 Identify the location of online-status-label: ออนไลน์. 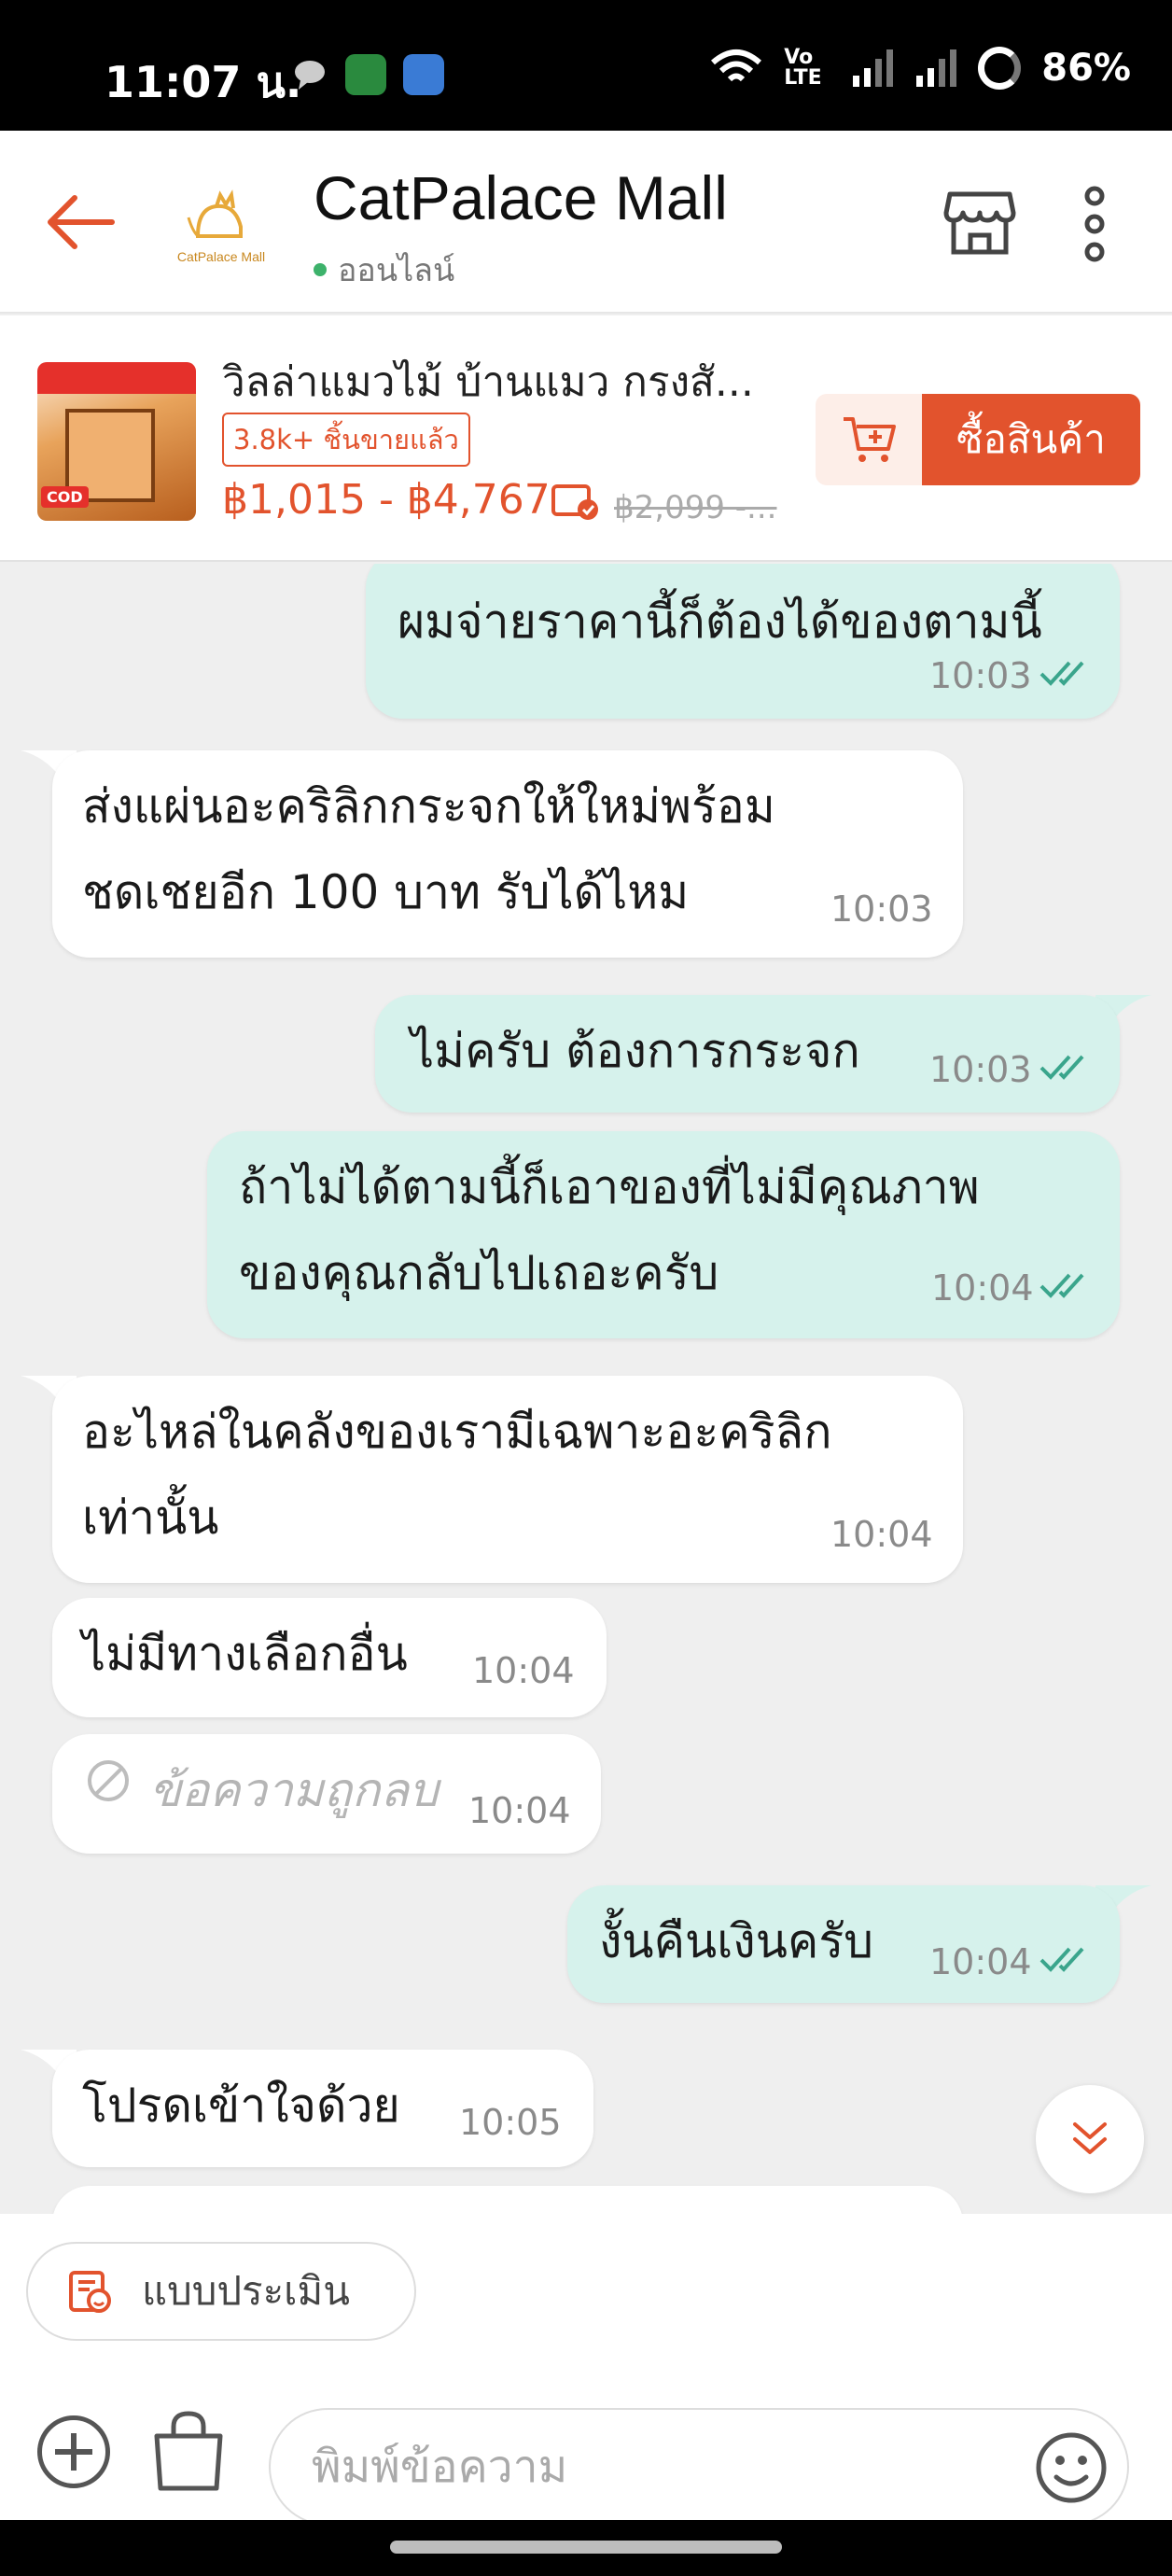
(396, 270).